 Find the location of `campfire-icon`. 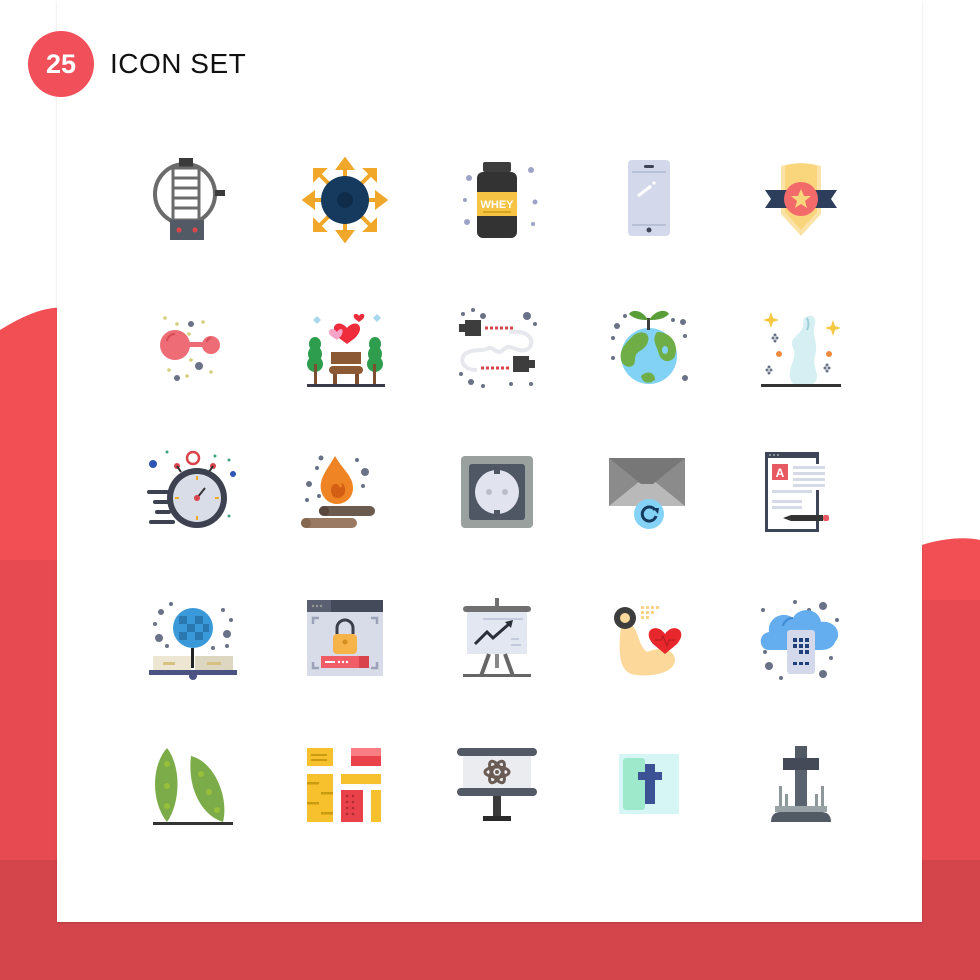

campfire-icon is located at coordinates (338, 491).